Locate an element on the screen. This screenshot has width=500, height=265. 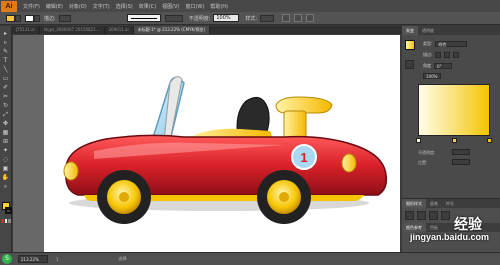
baidu-watermark: 经验 jingyan.baidu.com is located at coordinates (454, 232).